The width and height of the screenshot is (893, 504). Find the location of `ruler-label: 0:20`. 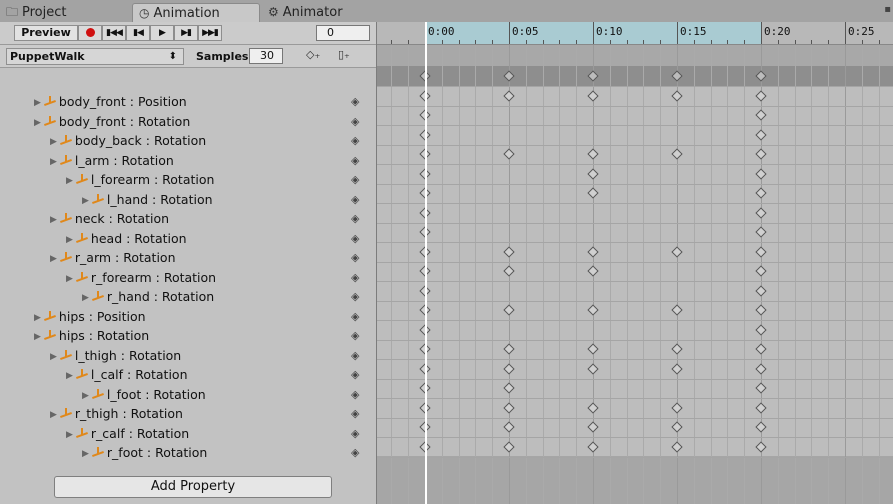

ruler-label: 0:20 is located at coordinates (777, 31).